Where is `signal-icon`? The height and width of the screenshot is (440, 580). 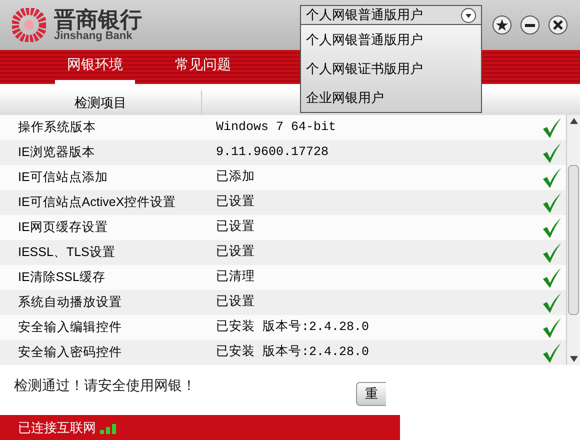 signal-icon is located at coordinates (108, 428).